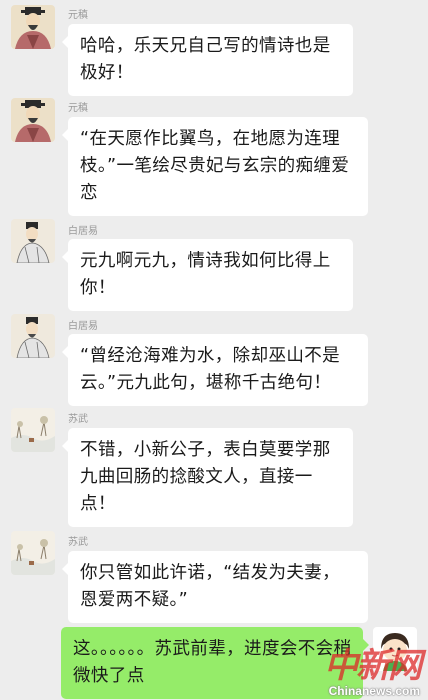  Describe the element at coordinates (373, 666) in the screenshot. I see `watermark-logo-cn: 中新网` at that location.